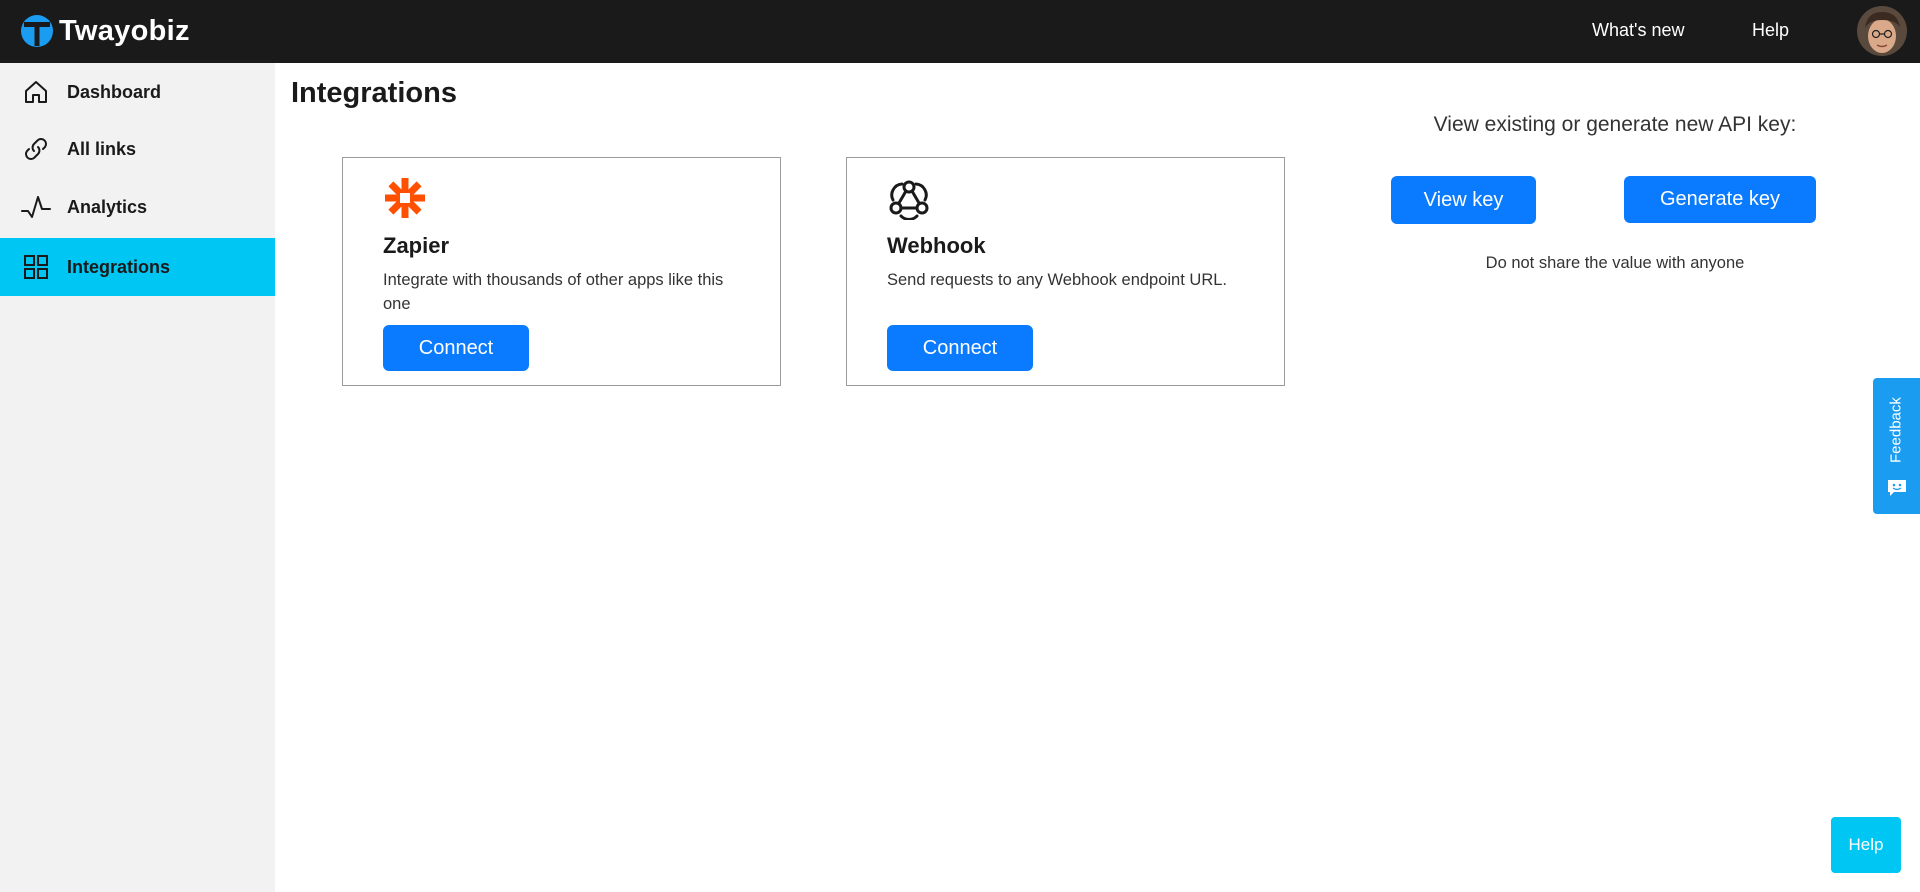 The width and height of the screenshot is (1920, 892). What do you see at coordinates (124, 30) in the screenshot?
I see `brand-name: Twayobiz` at bounding box center [124, 30].